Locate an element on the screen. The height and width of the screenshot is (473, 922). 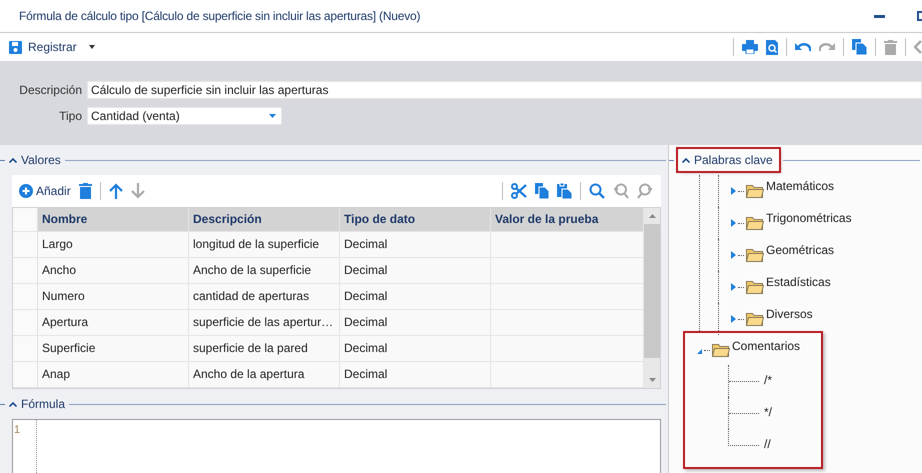
table-cell: cantidad de aperturas is located at coordinates (264, 296).